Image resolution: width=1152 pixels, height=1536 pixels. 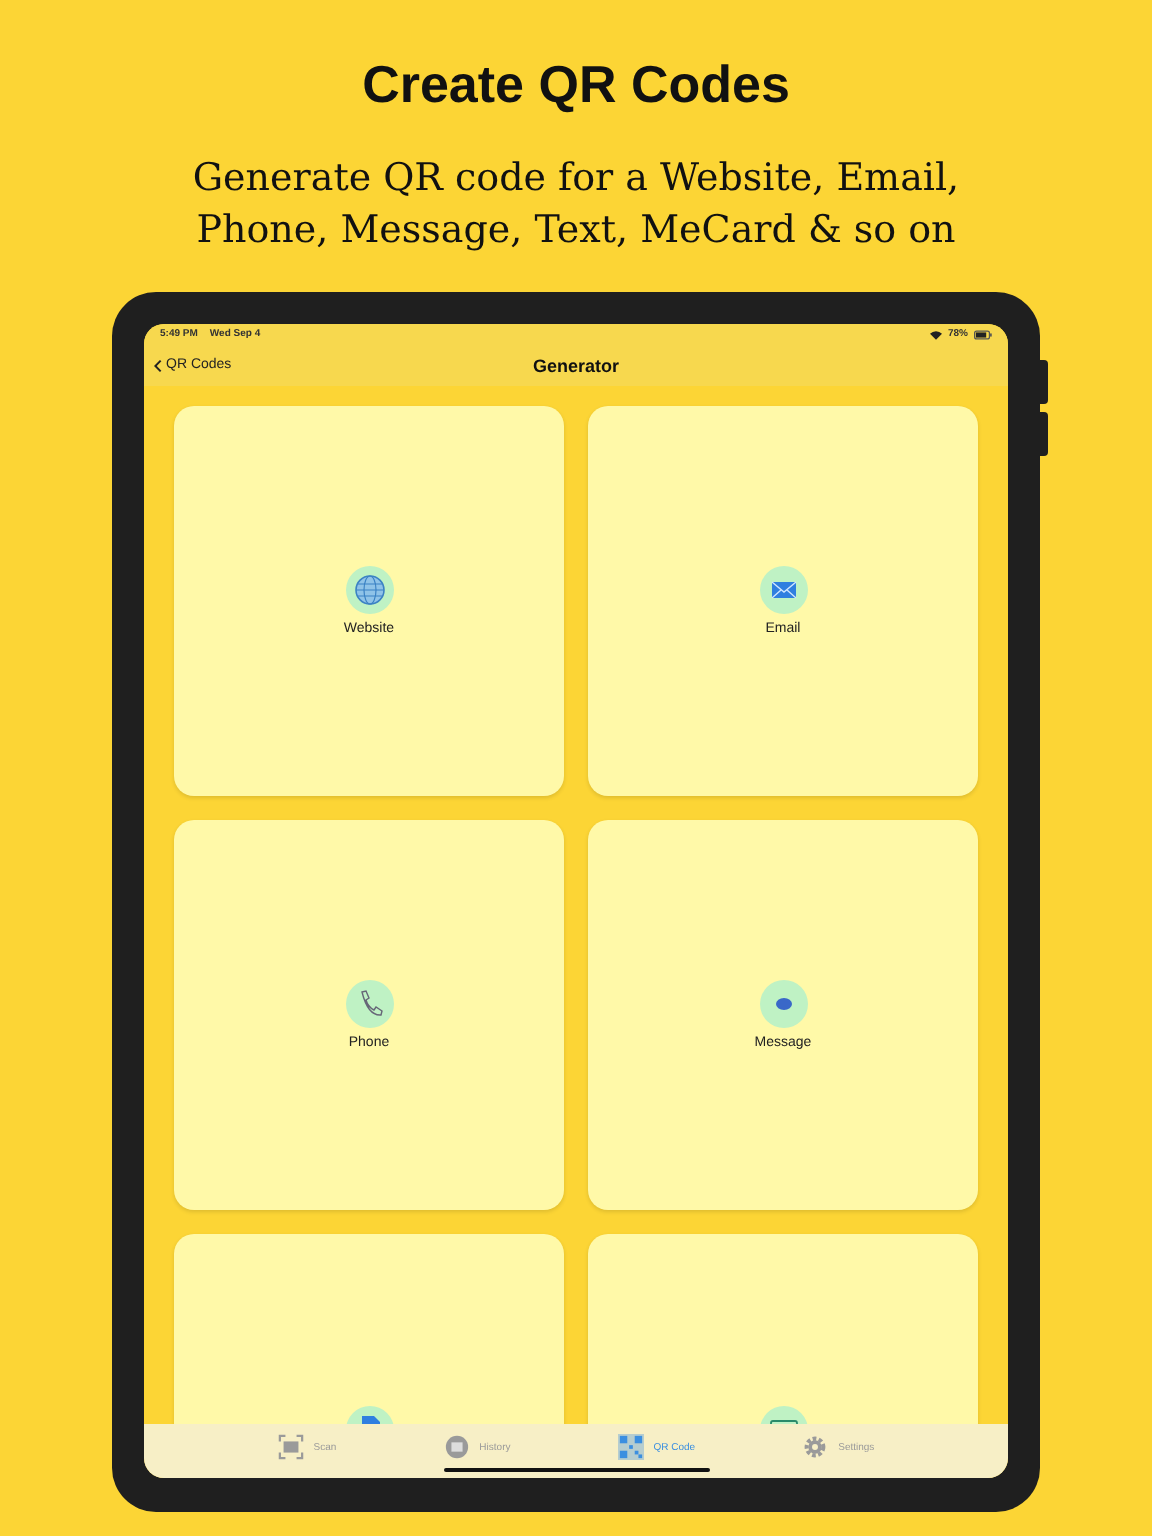 I want to click on clock-icon, so click(x=456, y=1447).